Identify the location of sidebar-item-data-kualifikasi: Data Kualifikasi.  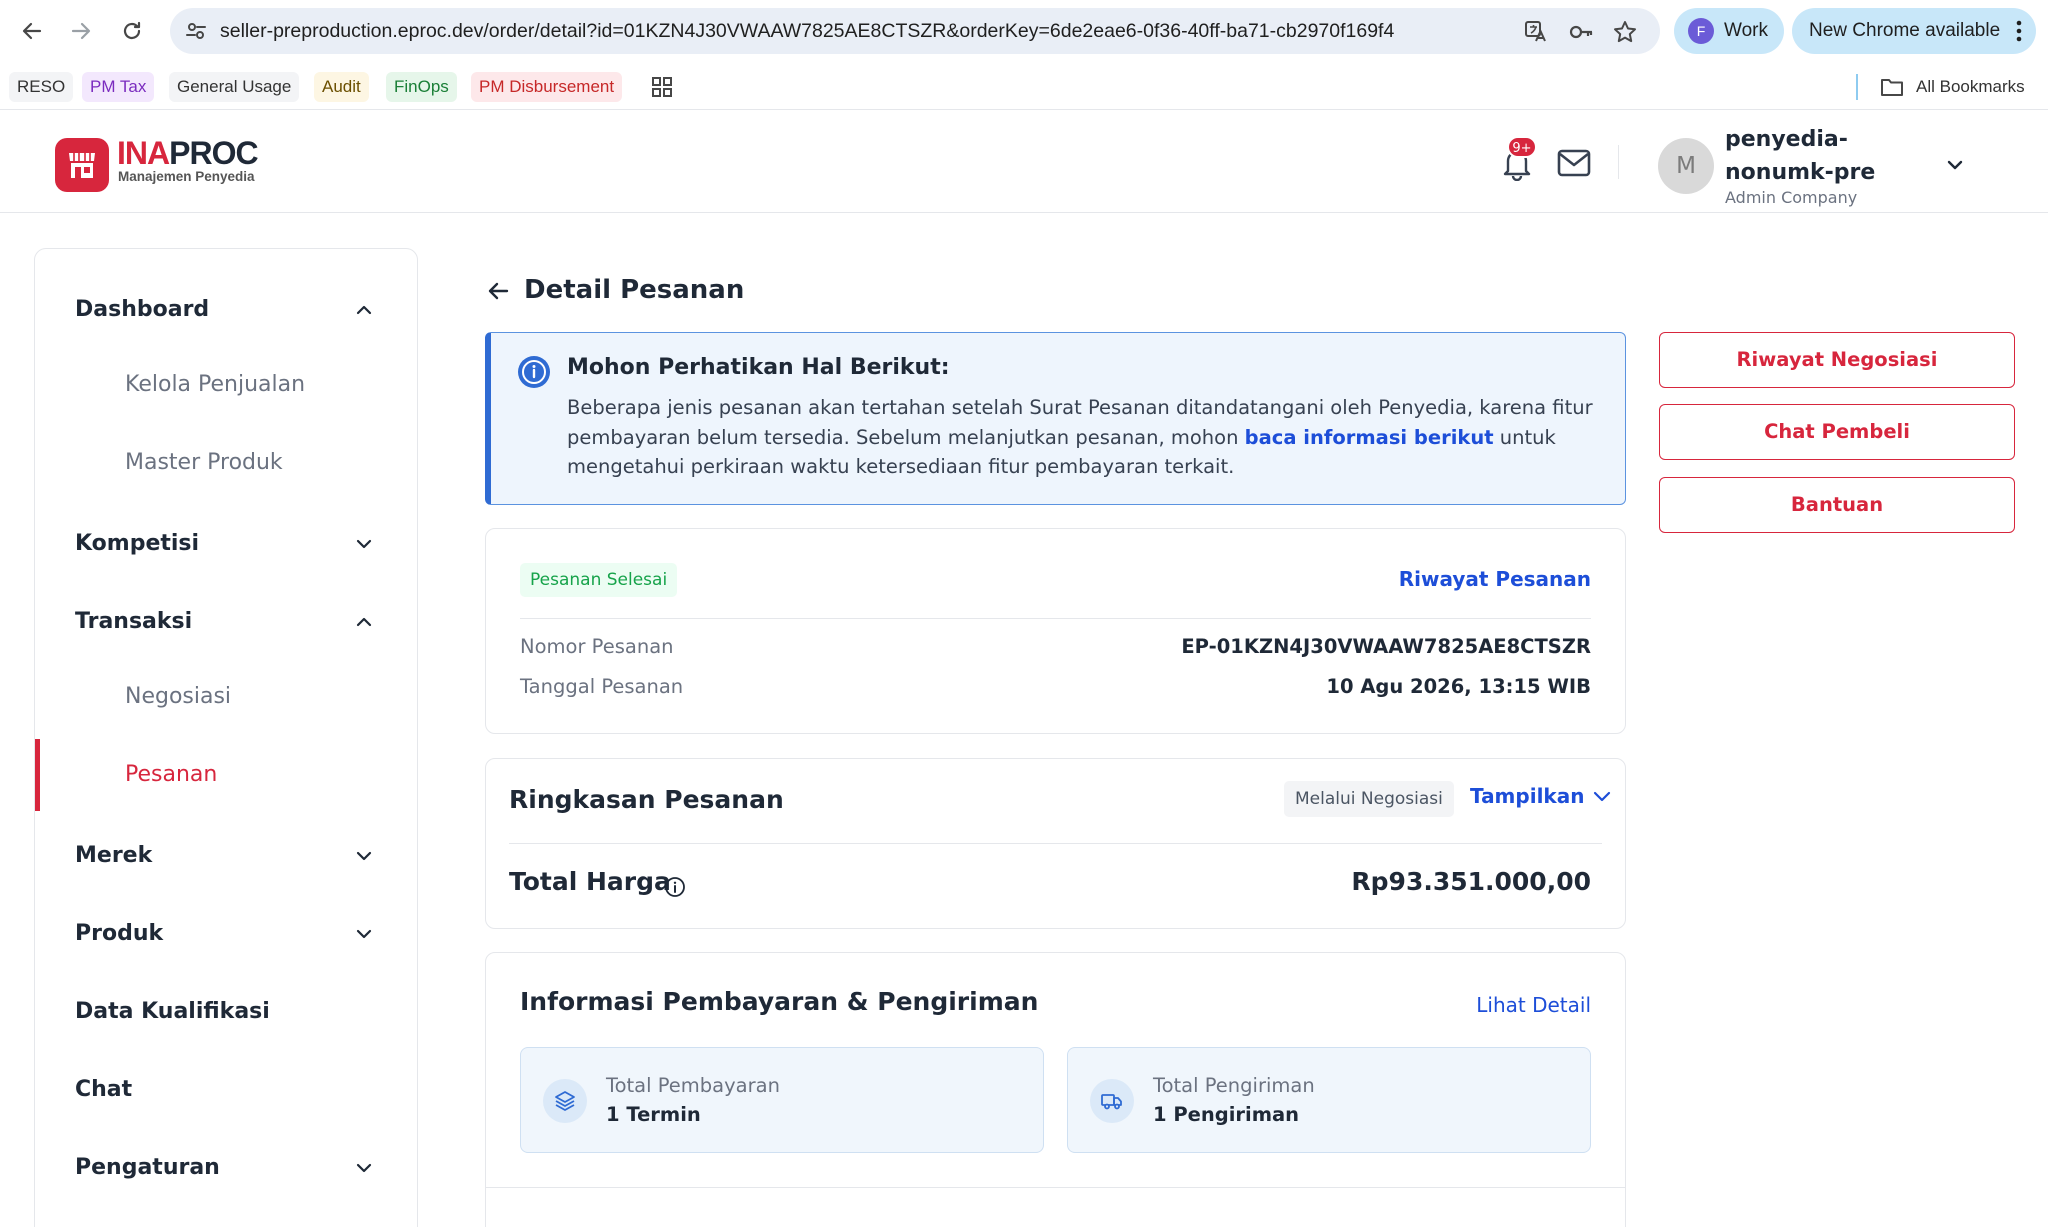
(226, 1012).